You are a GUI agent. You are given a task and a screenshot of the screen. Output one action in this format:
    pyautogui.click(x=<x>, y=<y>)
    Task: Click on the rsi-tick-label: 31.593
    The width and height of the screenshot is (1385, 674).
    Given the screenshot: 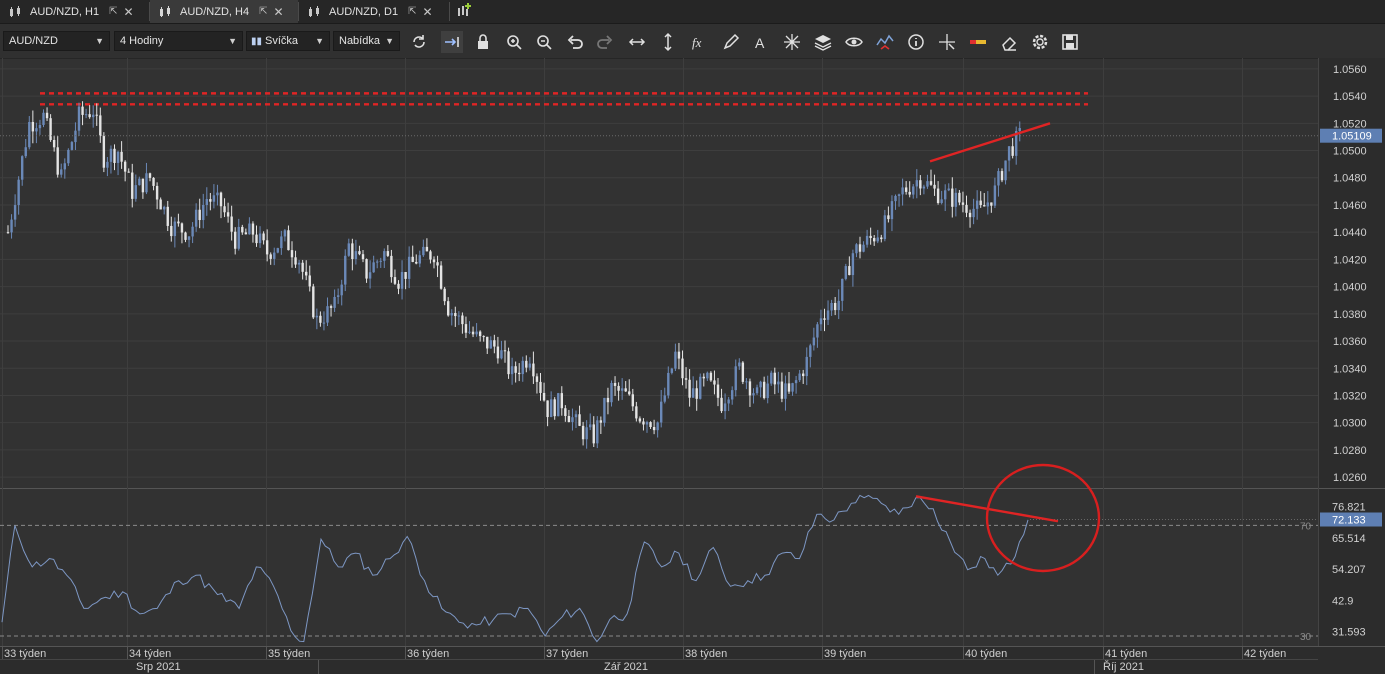 What is the action you would take?
    pyautogui.click(x=1349, y=633)
    